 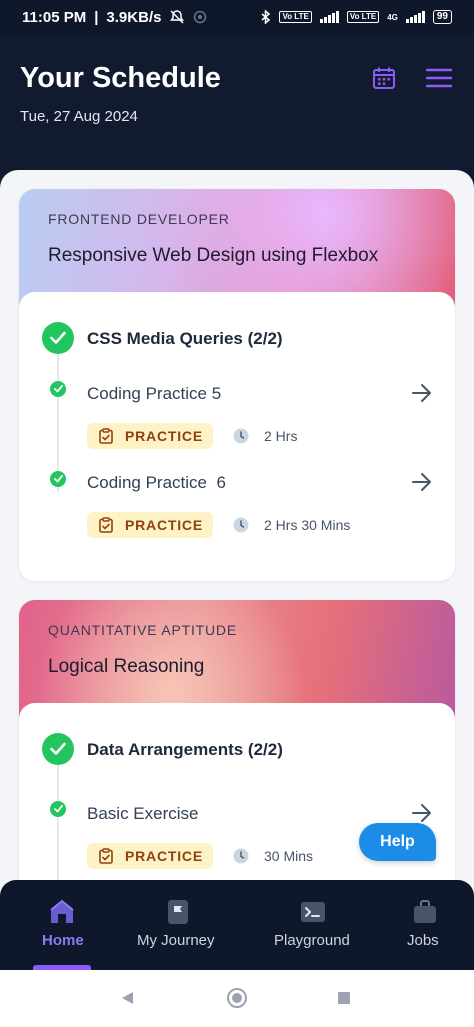 I want to click on item-title: Coding Practice 5, so click(x=154, y=394).